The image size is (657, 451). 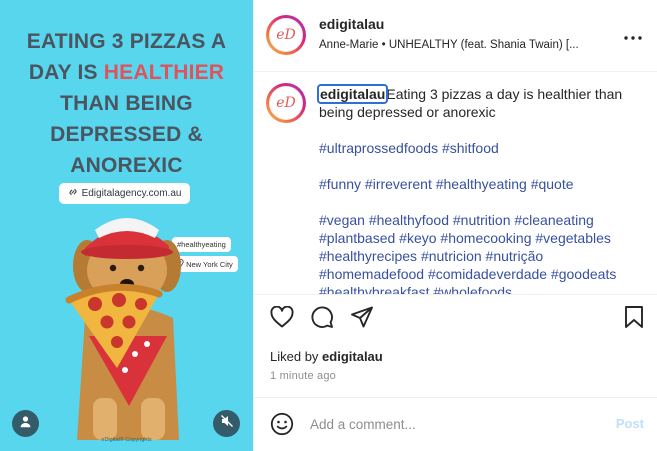 I want to click on more-horizontal-icon, so click(x=633, y=34).